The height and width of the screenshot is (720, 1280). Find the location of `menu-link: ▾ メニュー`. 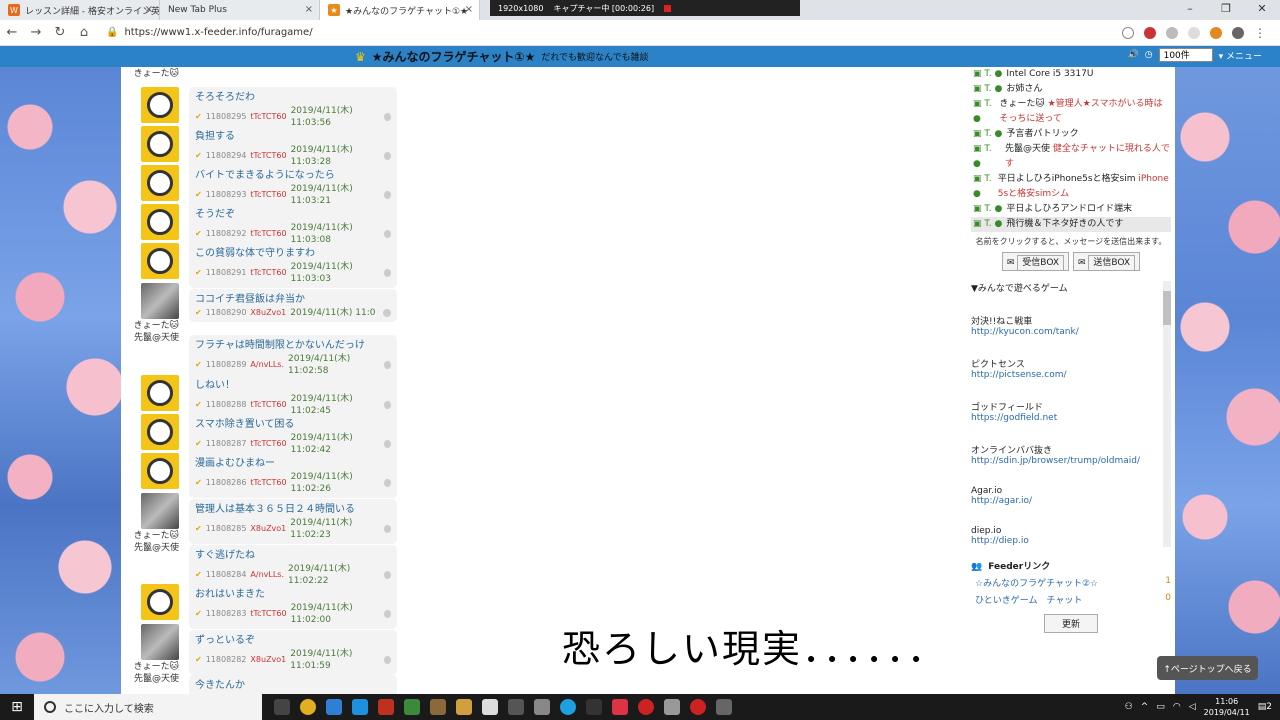

menu-link: ▾ メニュー is located at coordinates (1240, 55).